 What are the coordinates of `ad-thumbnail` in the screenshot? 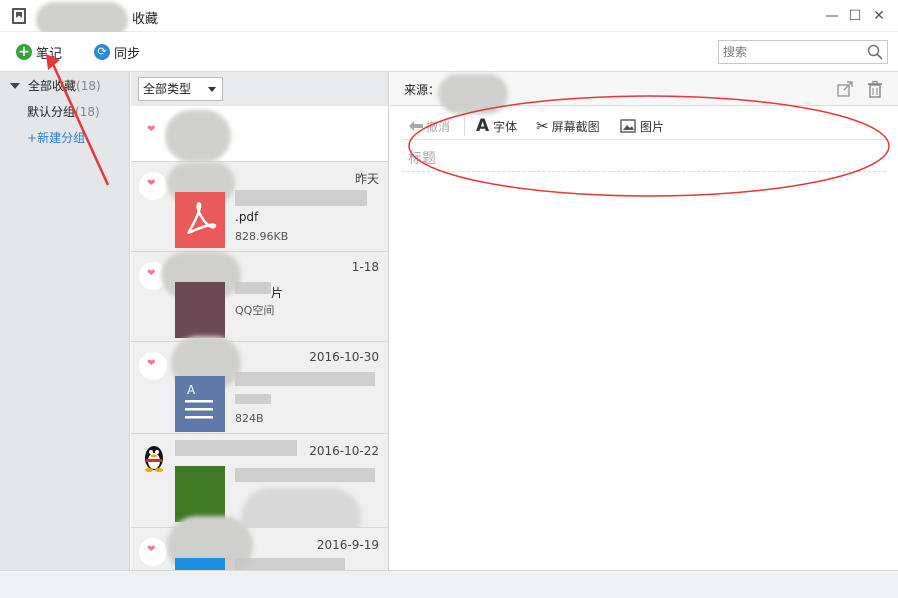 It's located at (200, 494).